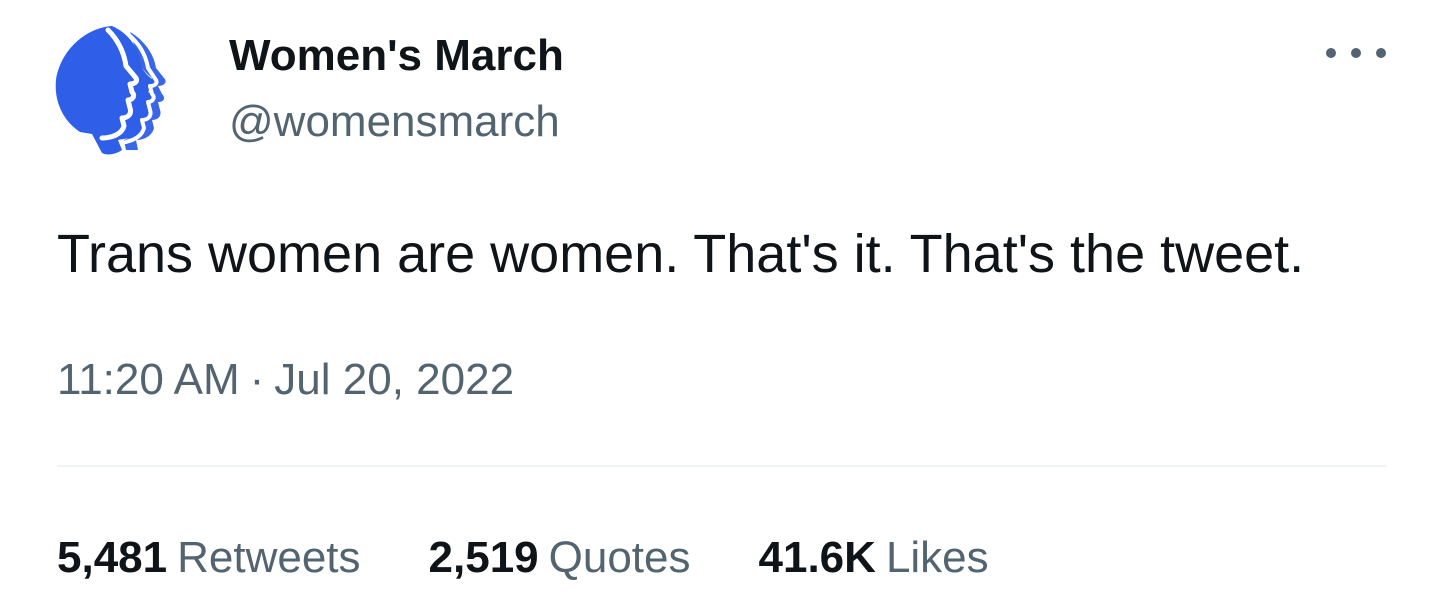 The height and width of the screenshot is (609, 1440). Describe the element at coordinates (619, 557) in the screenshot. I see `quotes-label: Quotes` at that location.